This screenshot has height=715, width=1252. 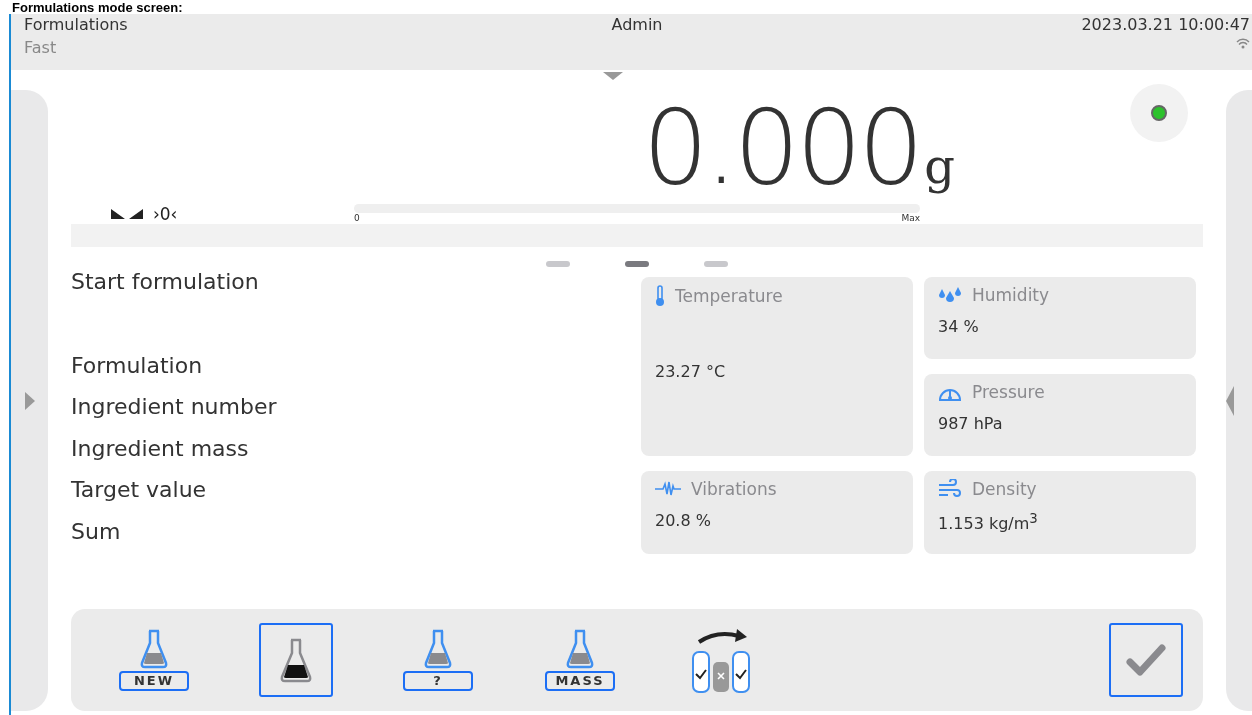 I want to click on user-name: Admin, so click(x=637, y=24).